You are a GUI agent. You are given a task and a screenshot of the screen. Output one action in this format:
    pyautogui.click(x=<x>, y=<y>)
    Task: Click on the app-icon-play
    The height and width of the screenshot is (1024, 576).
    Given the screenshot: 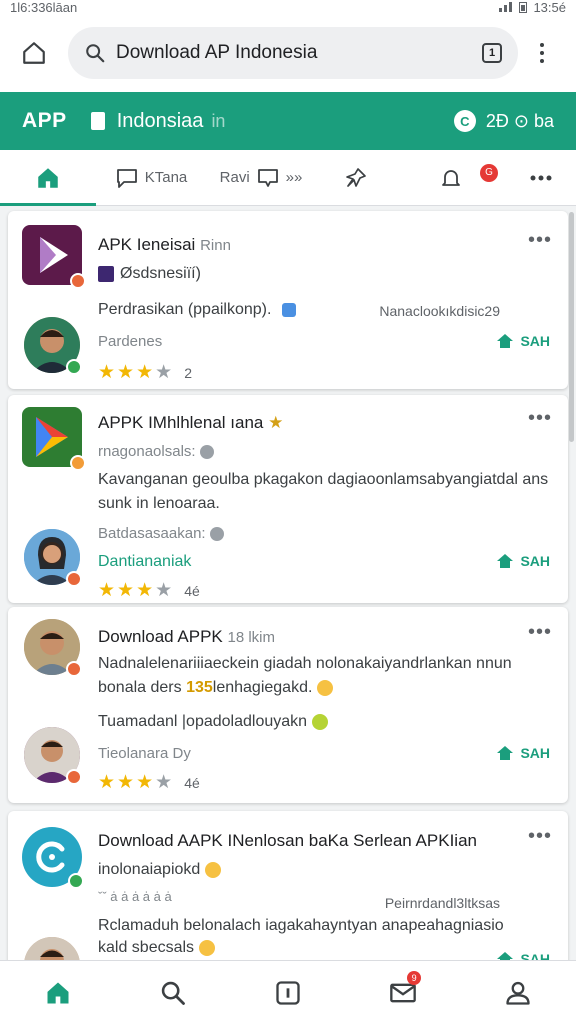 What is the action you would take?
    pyautogui.click(x=54, y=257)
    